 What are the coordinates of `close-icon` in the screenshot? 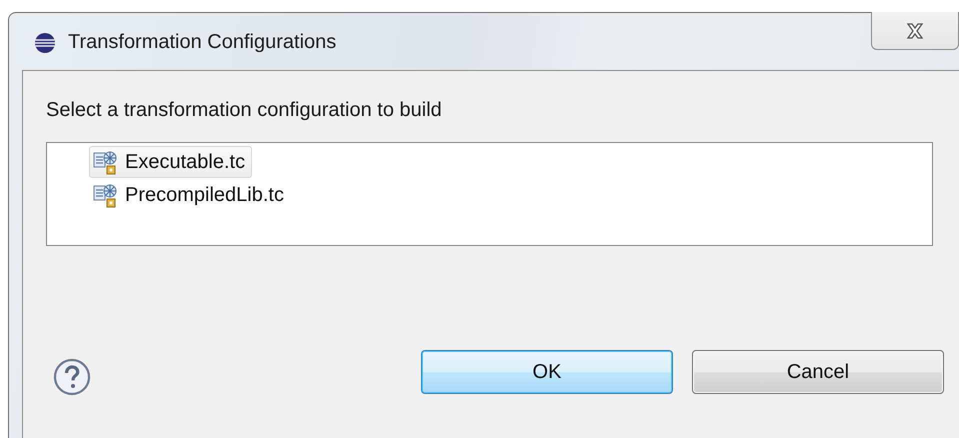 It's located at (915, 30).